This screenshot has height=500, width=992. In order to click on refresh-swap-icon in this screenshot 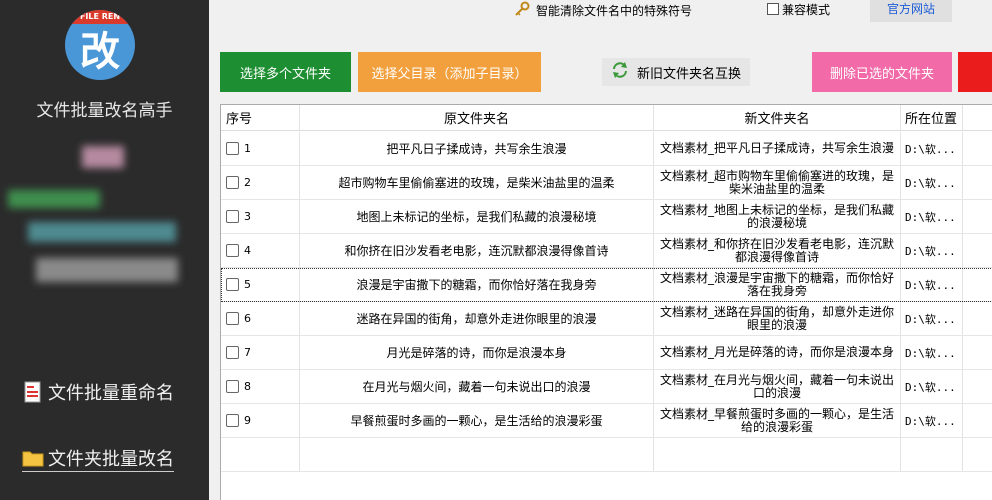, I will do `click(620, 72)`.